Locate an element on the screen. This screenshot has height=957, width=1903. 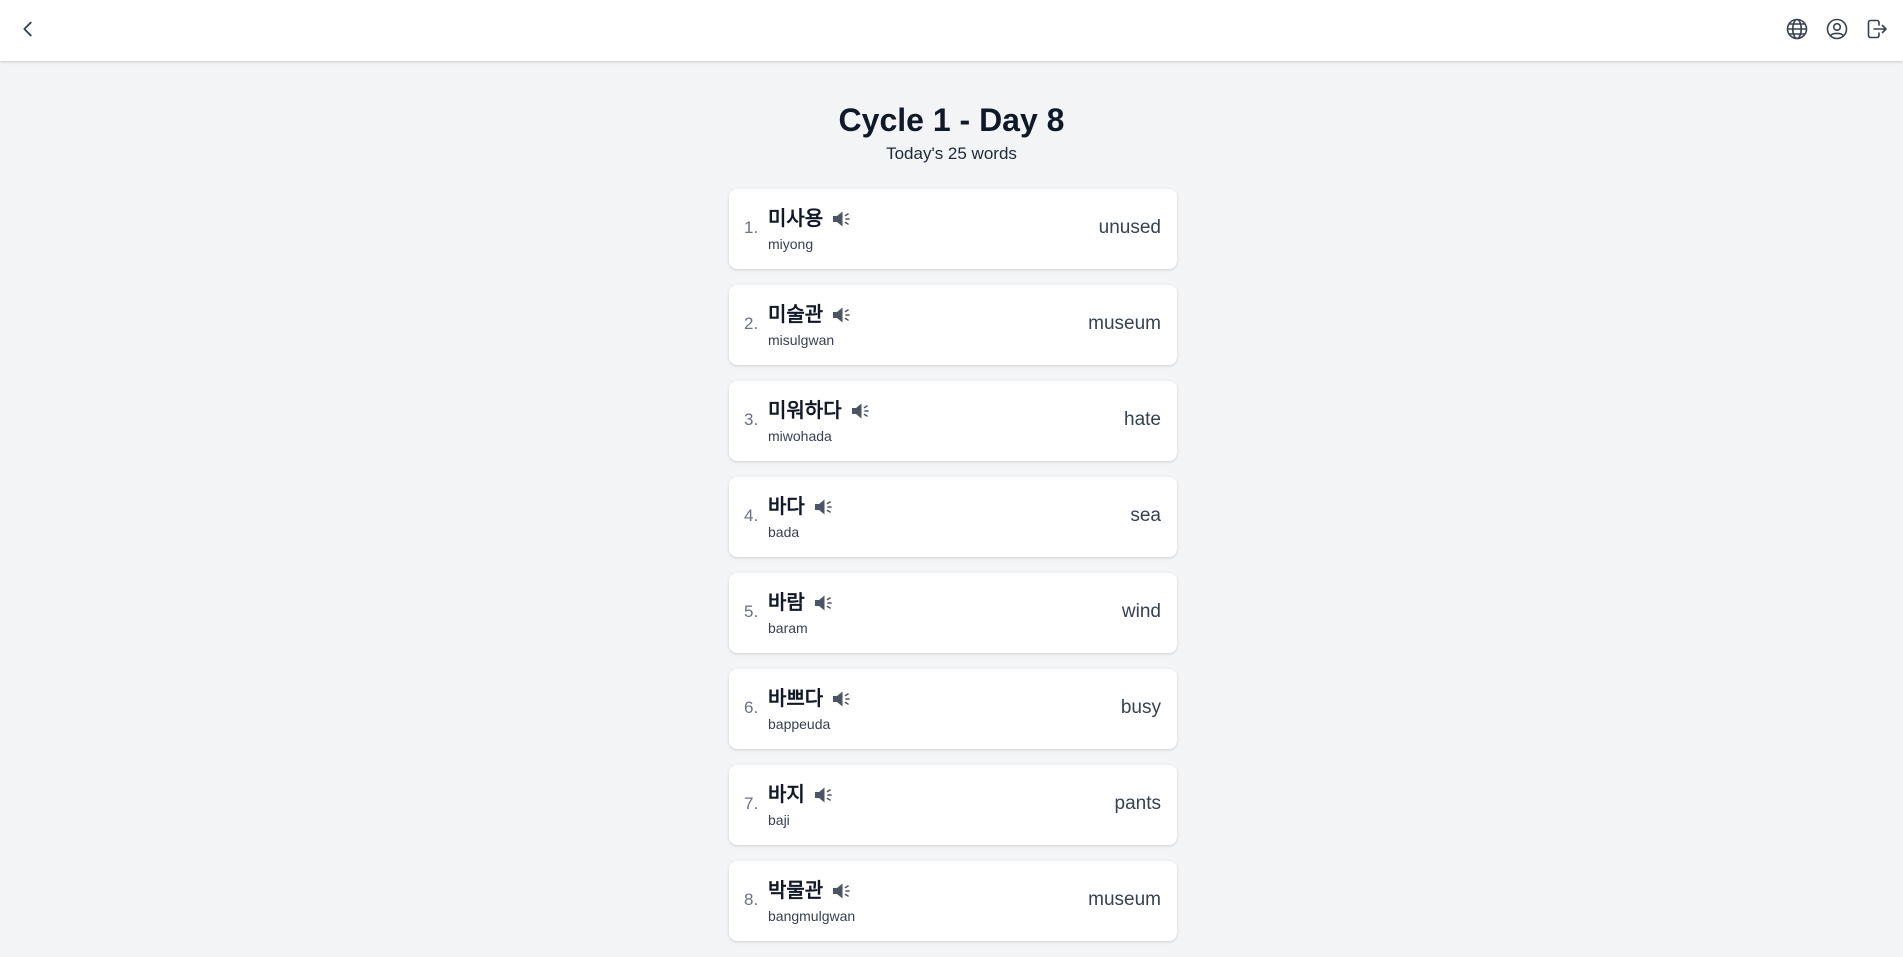
page-subtitle: Today's 25 words is located at coordinates (951, 153).